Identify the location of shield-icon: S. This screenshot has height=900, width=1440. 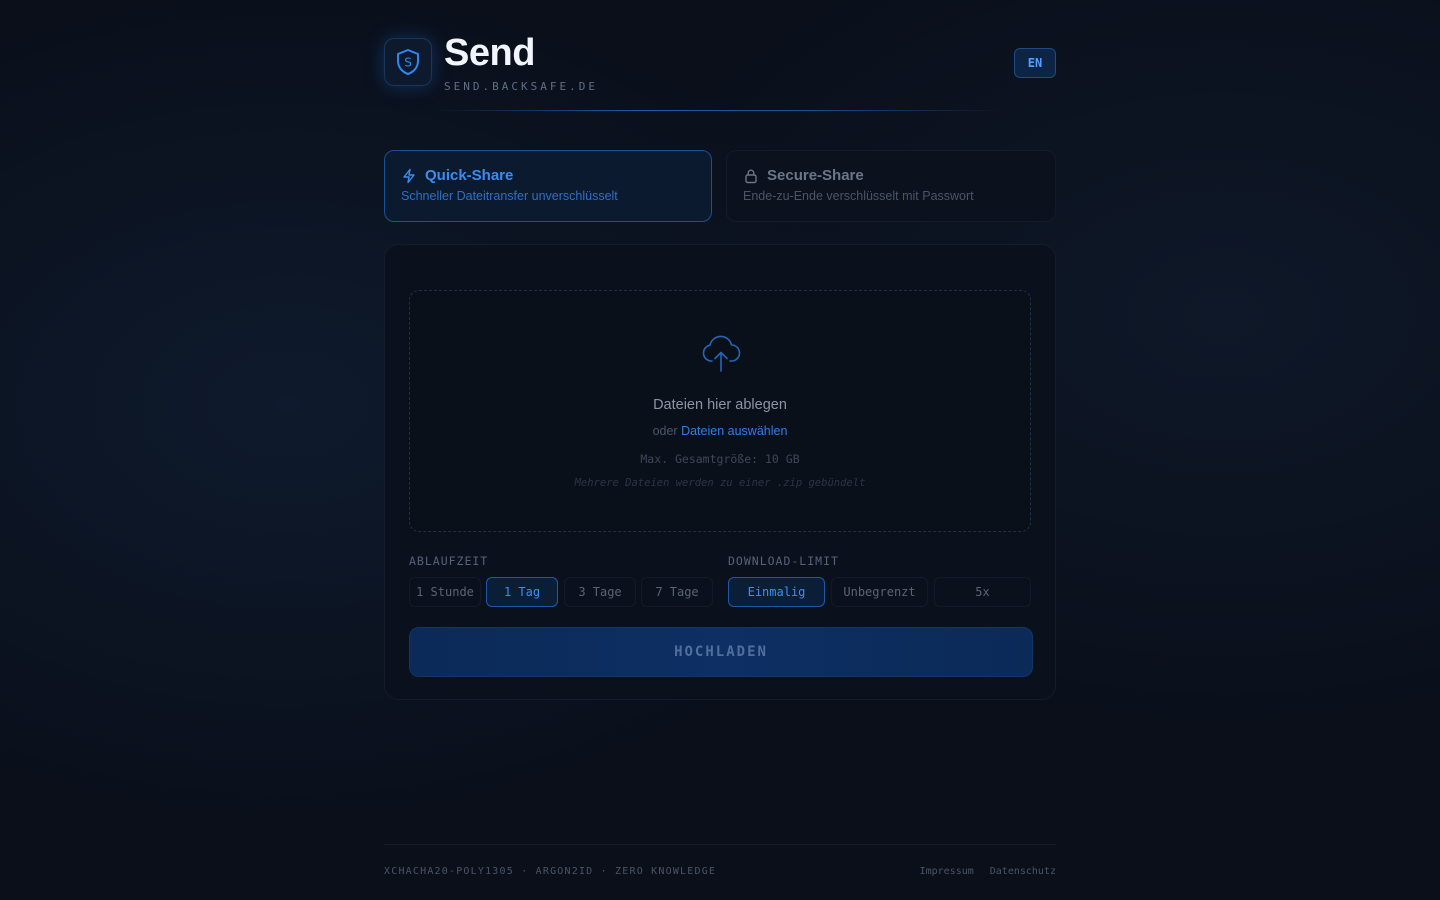
(408, 62).